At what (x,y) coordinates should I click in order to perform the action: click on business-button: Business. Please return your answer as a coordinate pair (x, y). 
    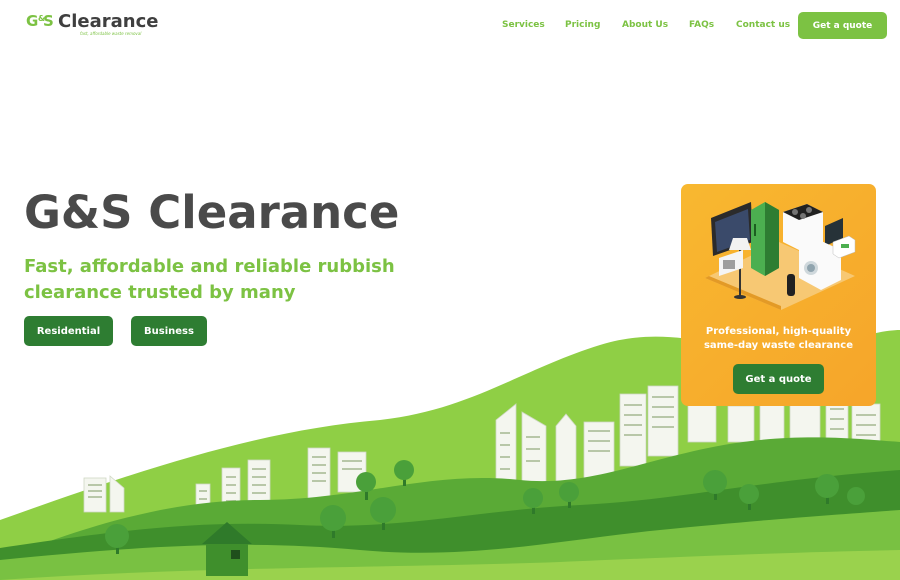
    Looking at the image, I should click on (169, 331).